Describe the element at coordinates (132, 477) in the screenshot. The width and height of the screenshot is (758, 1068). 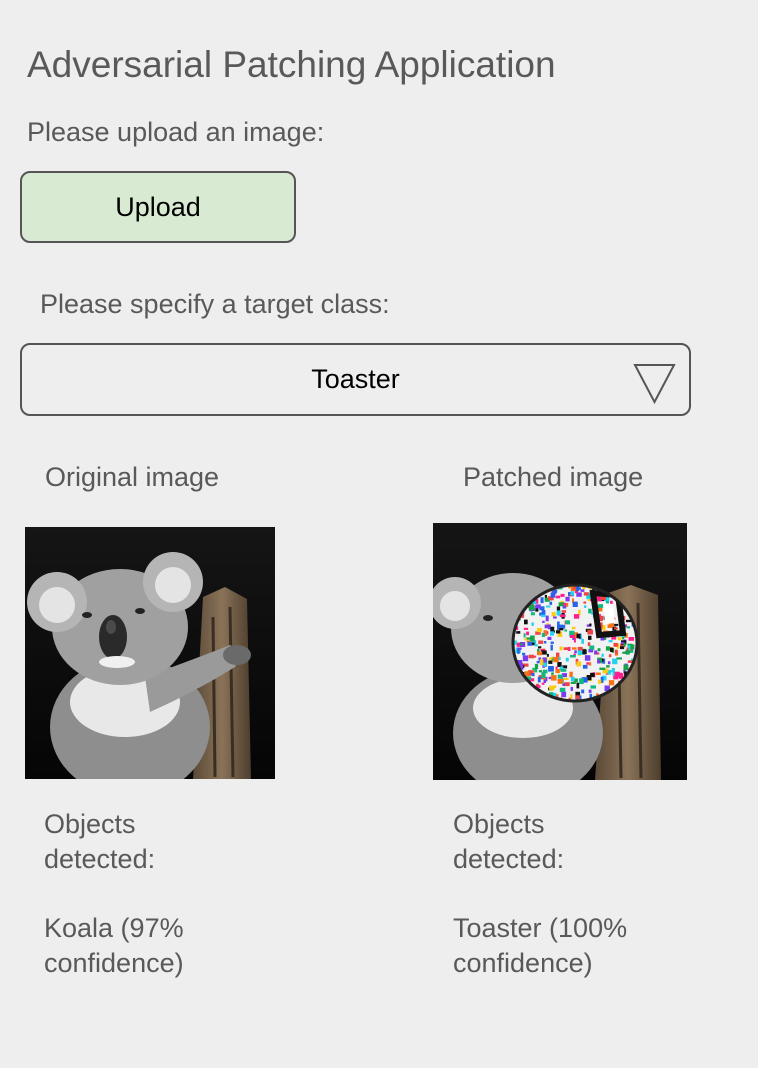
I see `original-image-heading: Original image` at that location.